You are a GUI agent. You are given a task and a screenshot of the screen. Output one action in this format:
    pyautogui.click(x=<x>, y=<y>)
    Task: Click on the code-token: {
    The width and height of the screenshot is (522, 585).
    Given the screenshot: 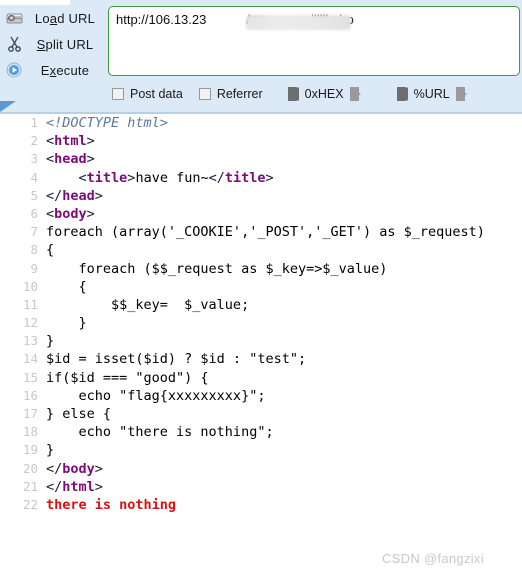 What is the action you would take?
    pyautogui.click(x=66, y=286)
    